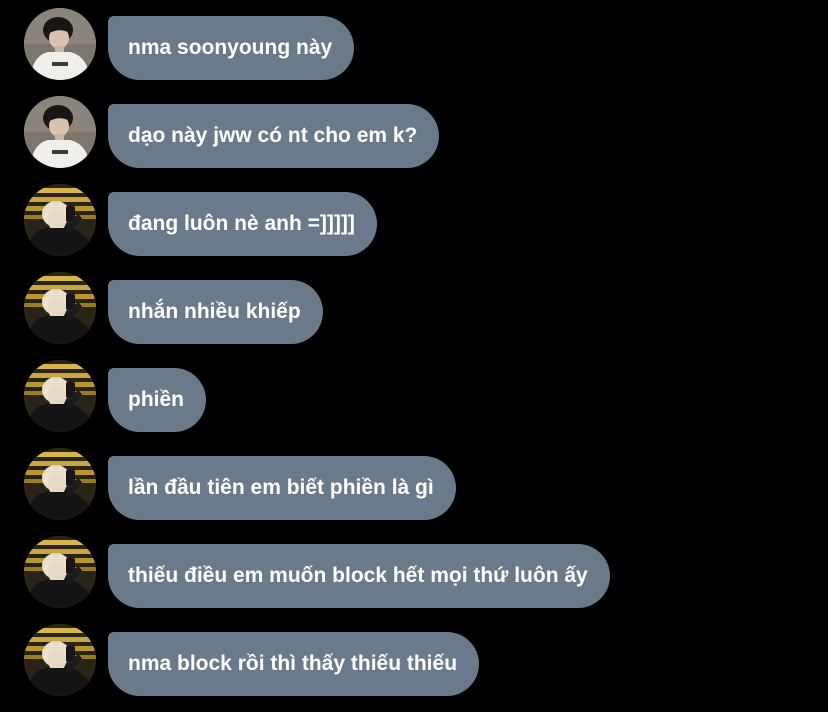  I want to click on message-bubble: phiền, so click(157, 400).